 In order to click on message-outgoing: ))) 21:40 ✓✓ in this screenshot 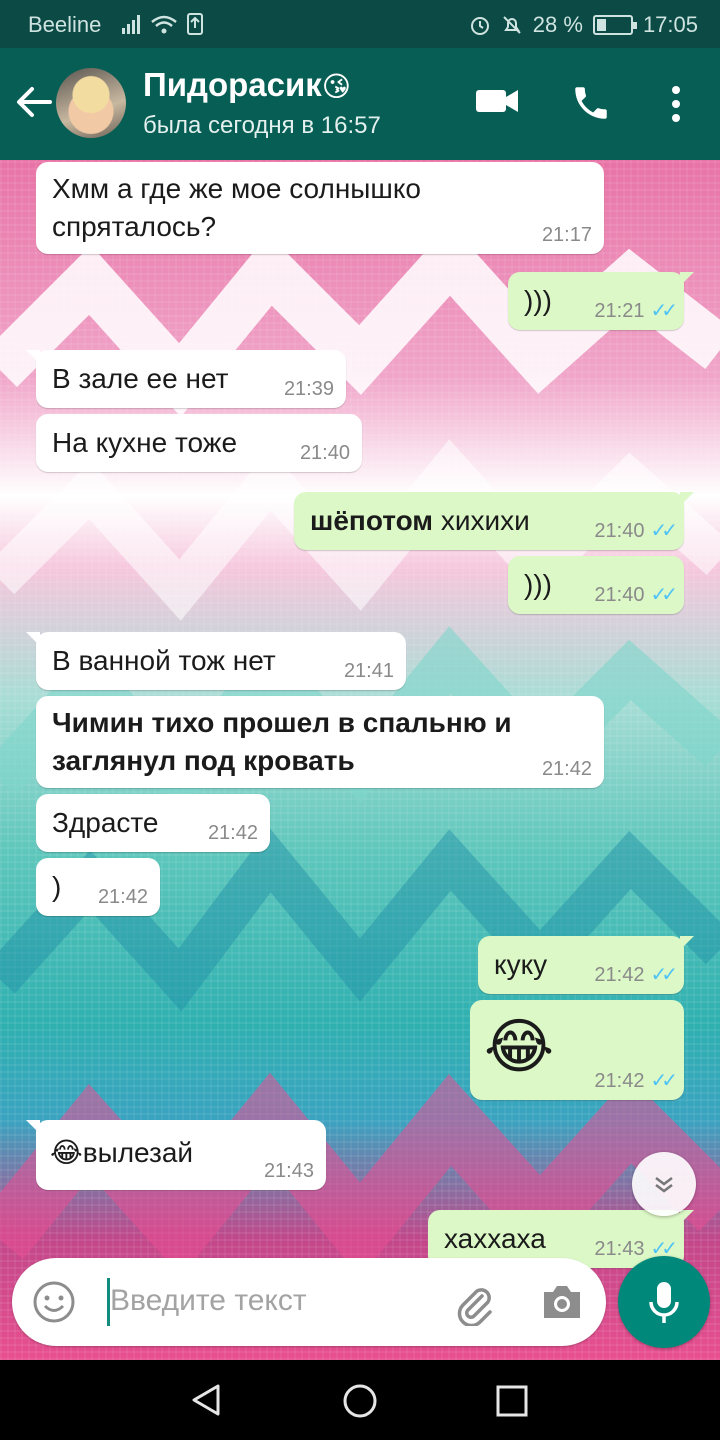, I will do `click(596, 585)`.